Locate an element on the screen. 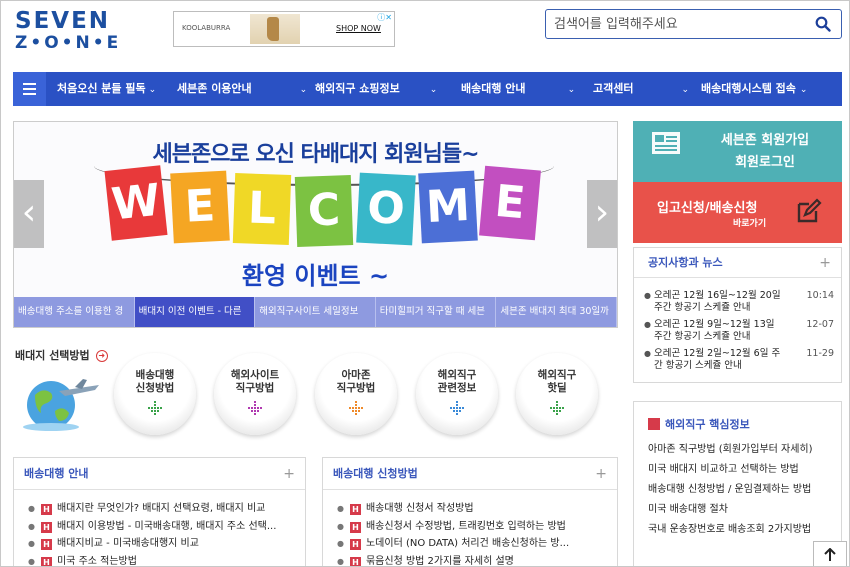 The image size is (850, 567). nav-item-system-access: 배송대행시스템 접속 ⌄ is located at coordinates (754, 89).